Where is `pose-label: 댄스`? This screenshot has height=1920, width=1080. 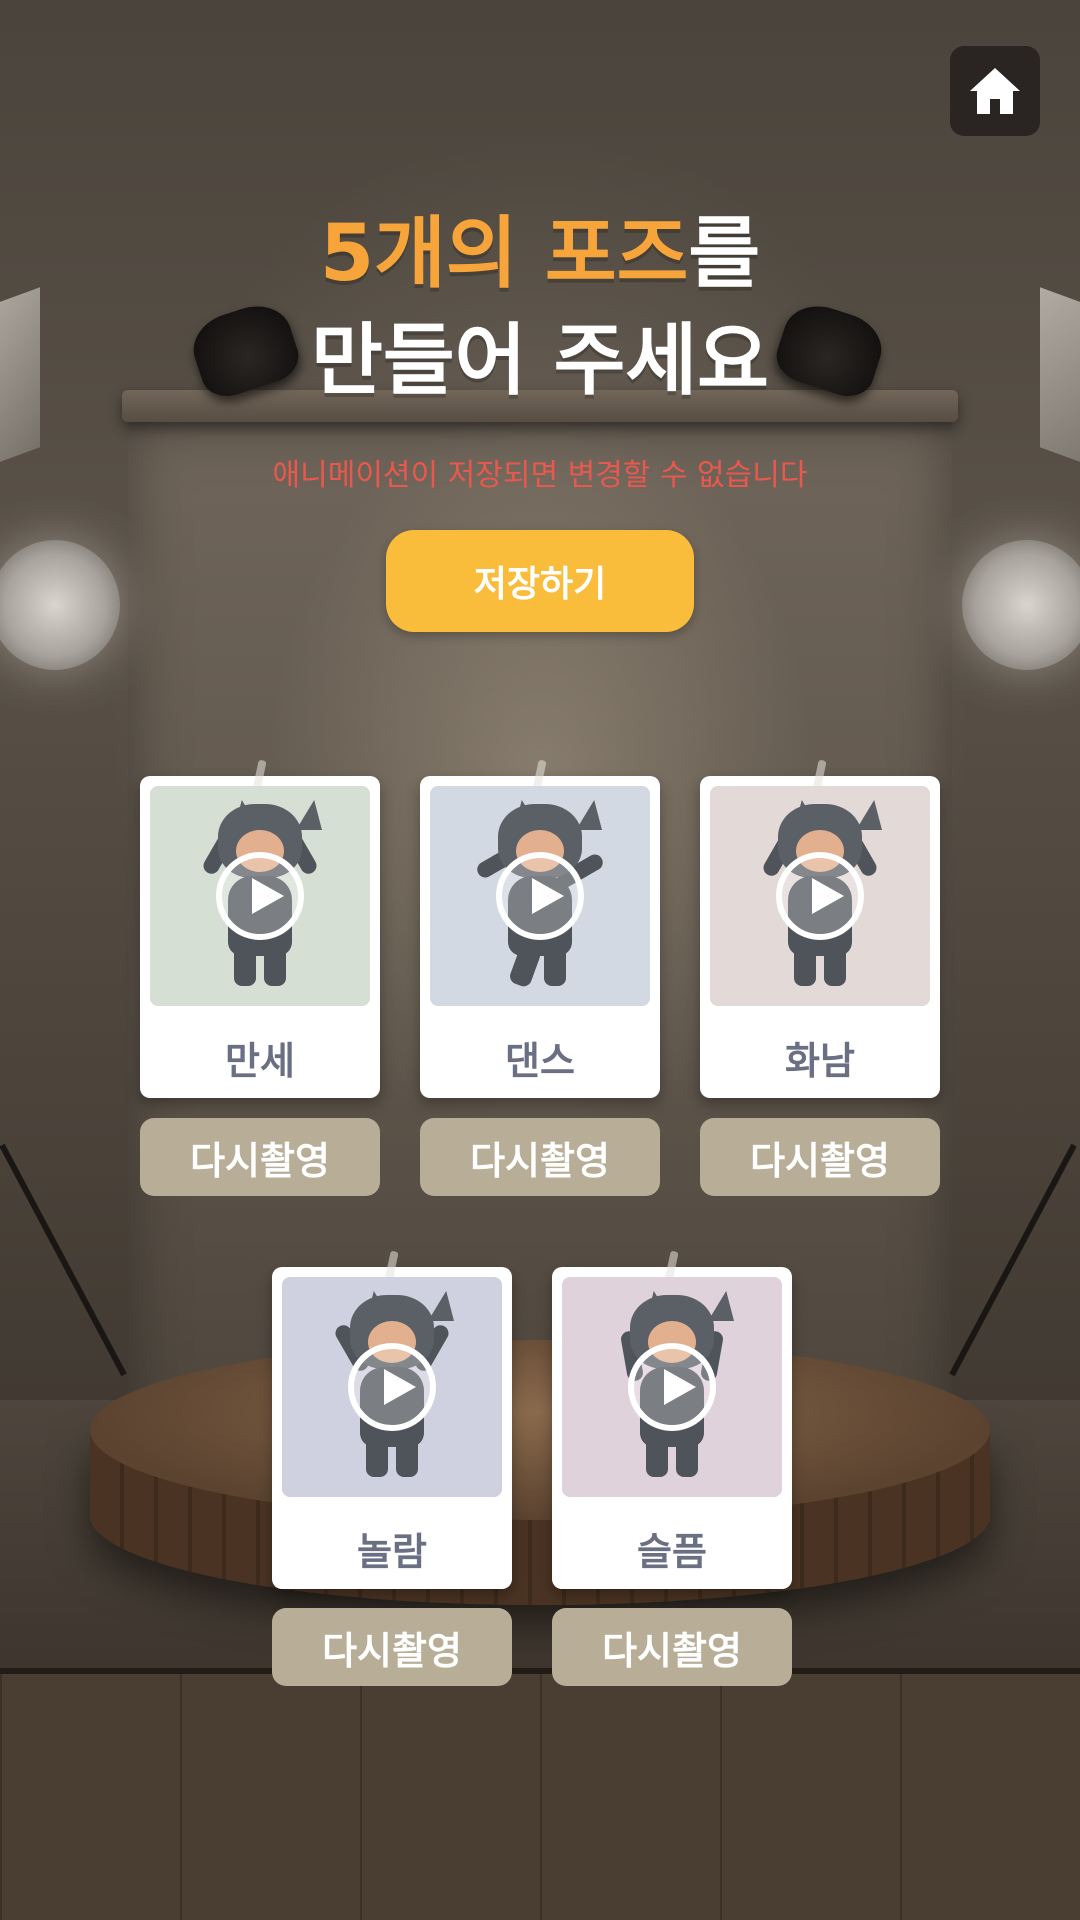 pose-label: 댄스 is located at coordinates (540, 1061).